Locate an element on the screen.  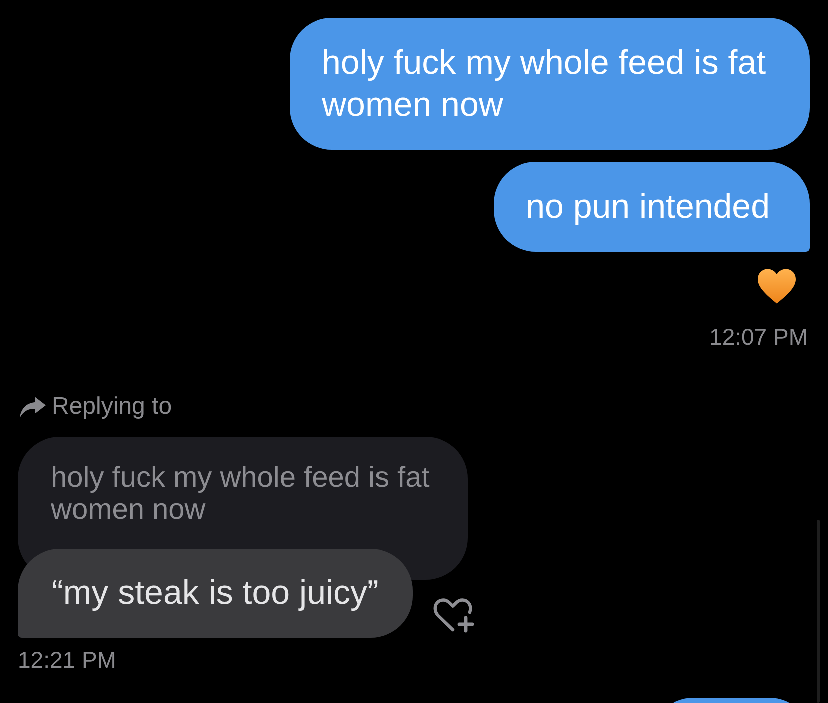
replying-to-label: Replying to is located at coordinates (112, 407).